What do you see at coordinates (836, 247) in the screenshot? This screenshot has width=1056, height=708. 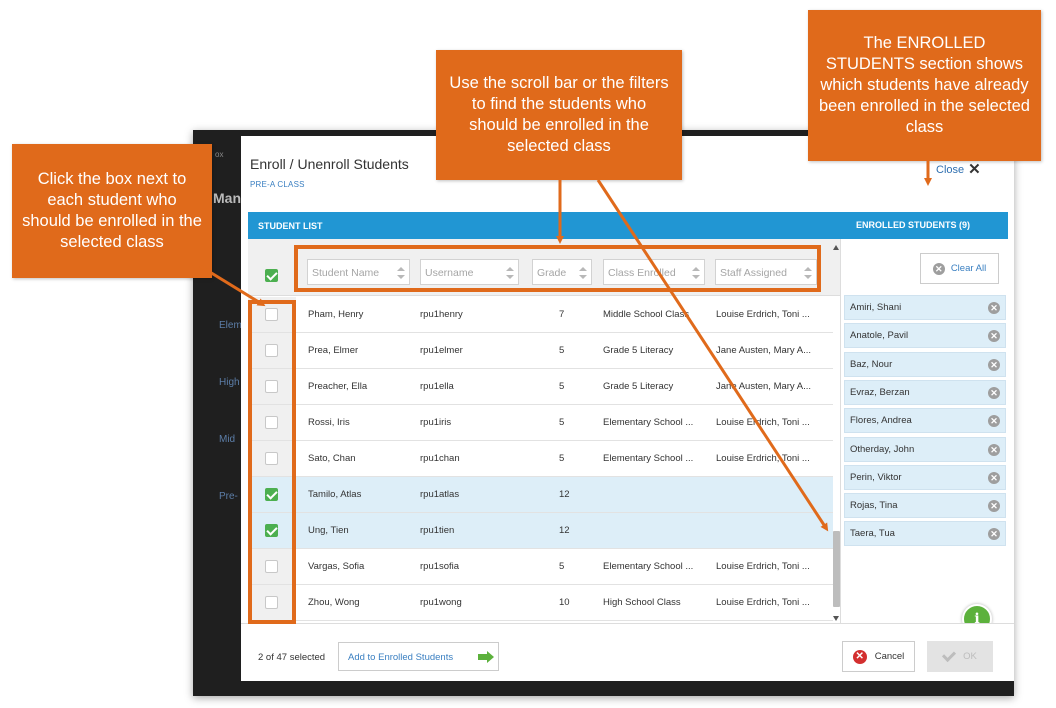 I see `scroll-up-icon` at bounding box center [836, 247].